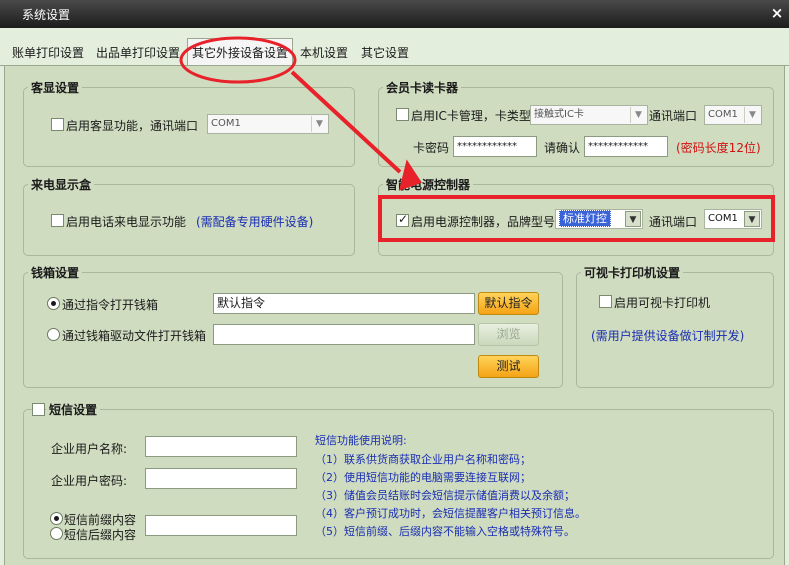  What do you see at coordinates (626, 146) in the screenshot?
I see `card-confirm-input: ************` at bounding box center [626, 146].